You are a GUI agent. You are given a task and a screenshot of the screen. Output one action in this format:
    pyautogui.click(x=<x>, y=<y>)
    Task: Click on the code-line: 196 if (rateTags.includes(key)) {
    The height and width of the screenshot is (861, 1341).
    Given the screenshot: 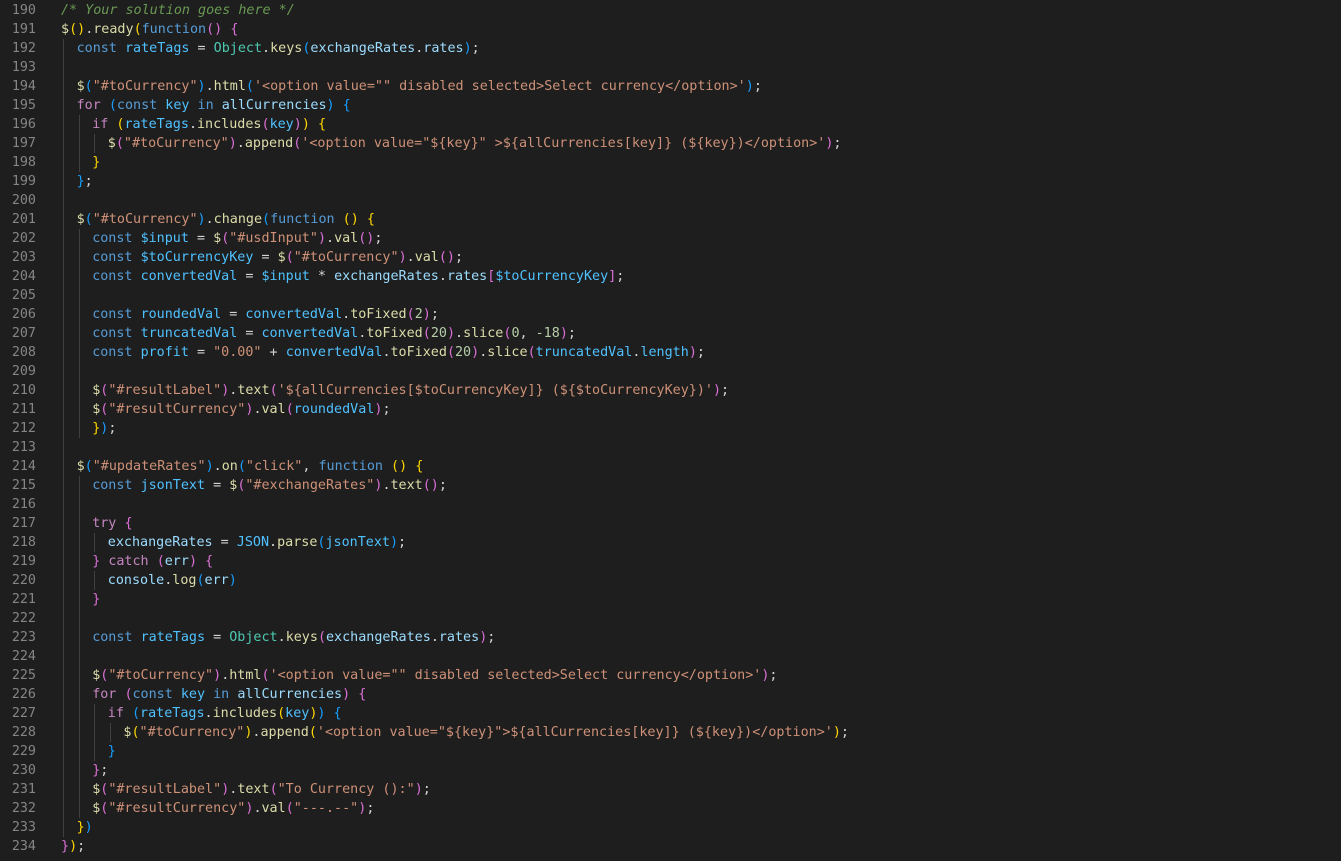 What is the action you would take?
    pyautogui.click(x=670, y=124)
    